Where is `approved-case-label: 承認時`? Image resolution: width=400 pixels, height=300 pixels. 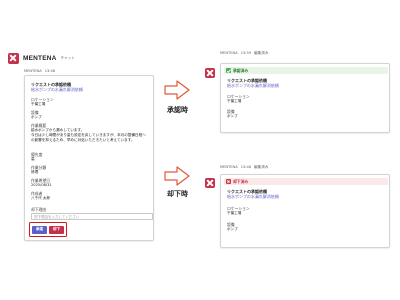
approved-case-label: 承認時 is located at coordinates (177, 110).